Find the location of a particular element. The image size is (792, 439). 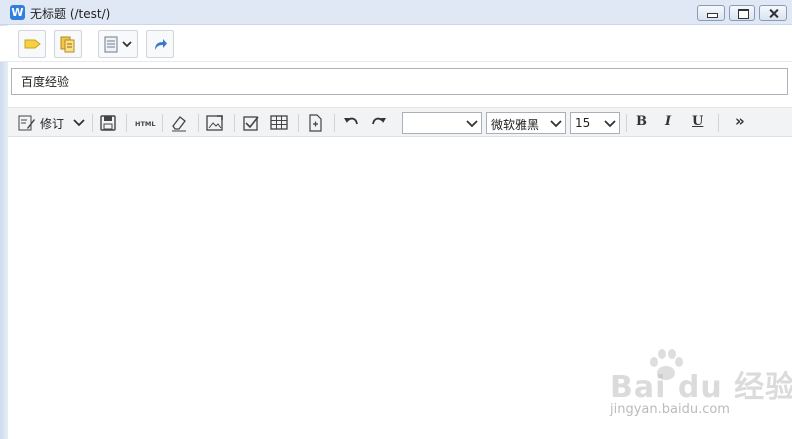

editor-toolbar: 修订 HTML 微软雅黑 15 B I U » is located at coordinates (400, 122).